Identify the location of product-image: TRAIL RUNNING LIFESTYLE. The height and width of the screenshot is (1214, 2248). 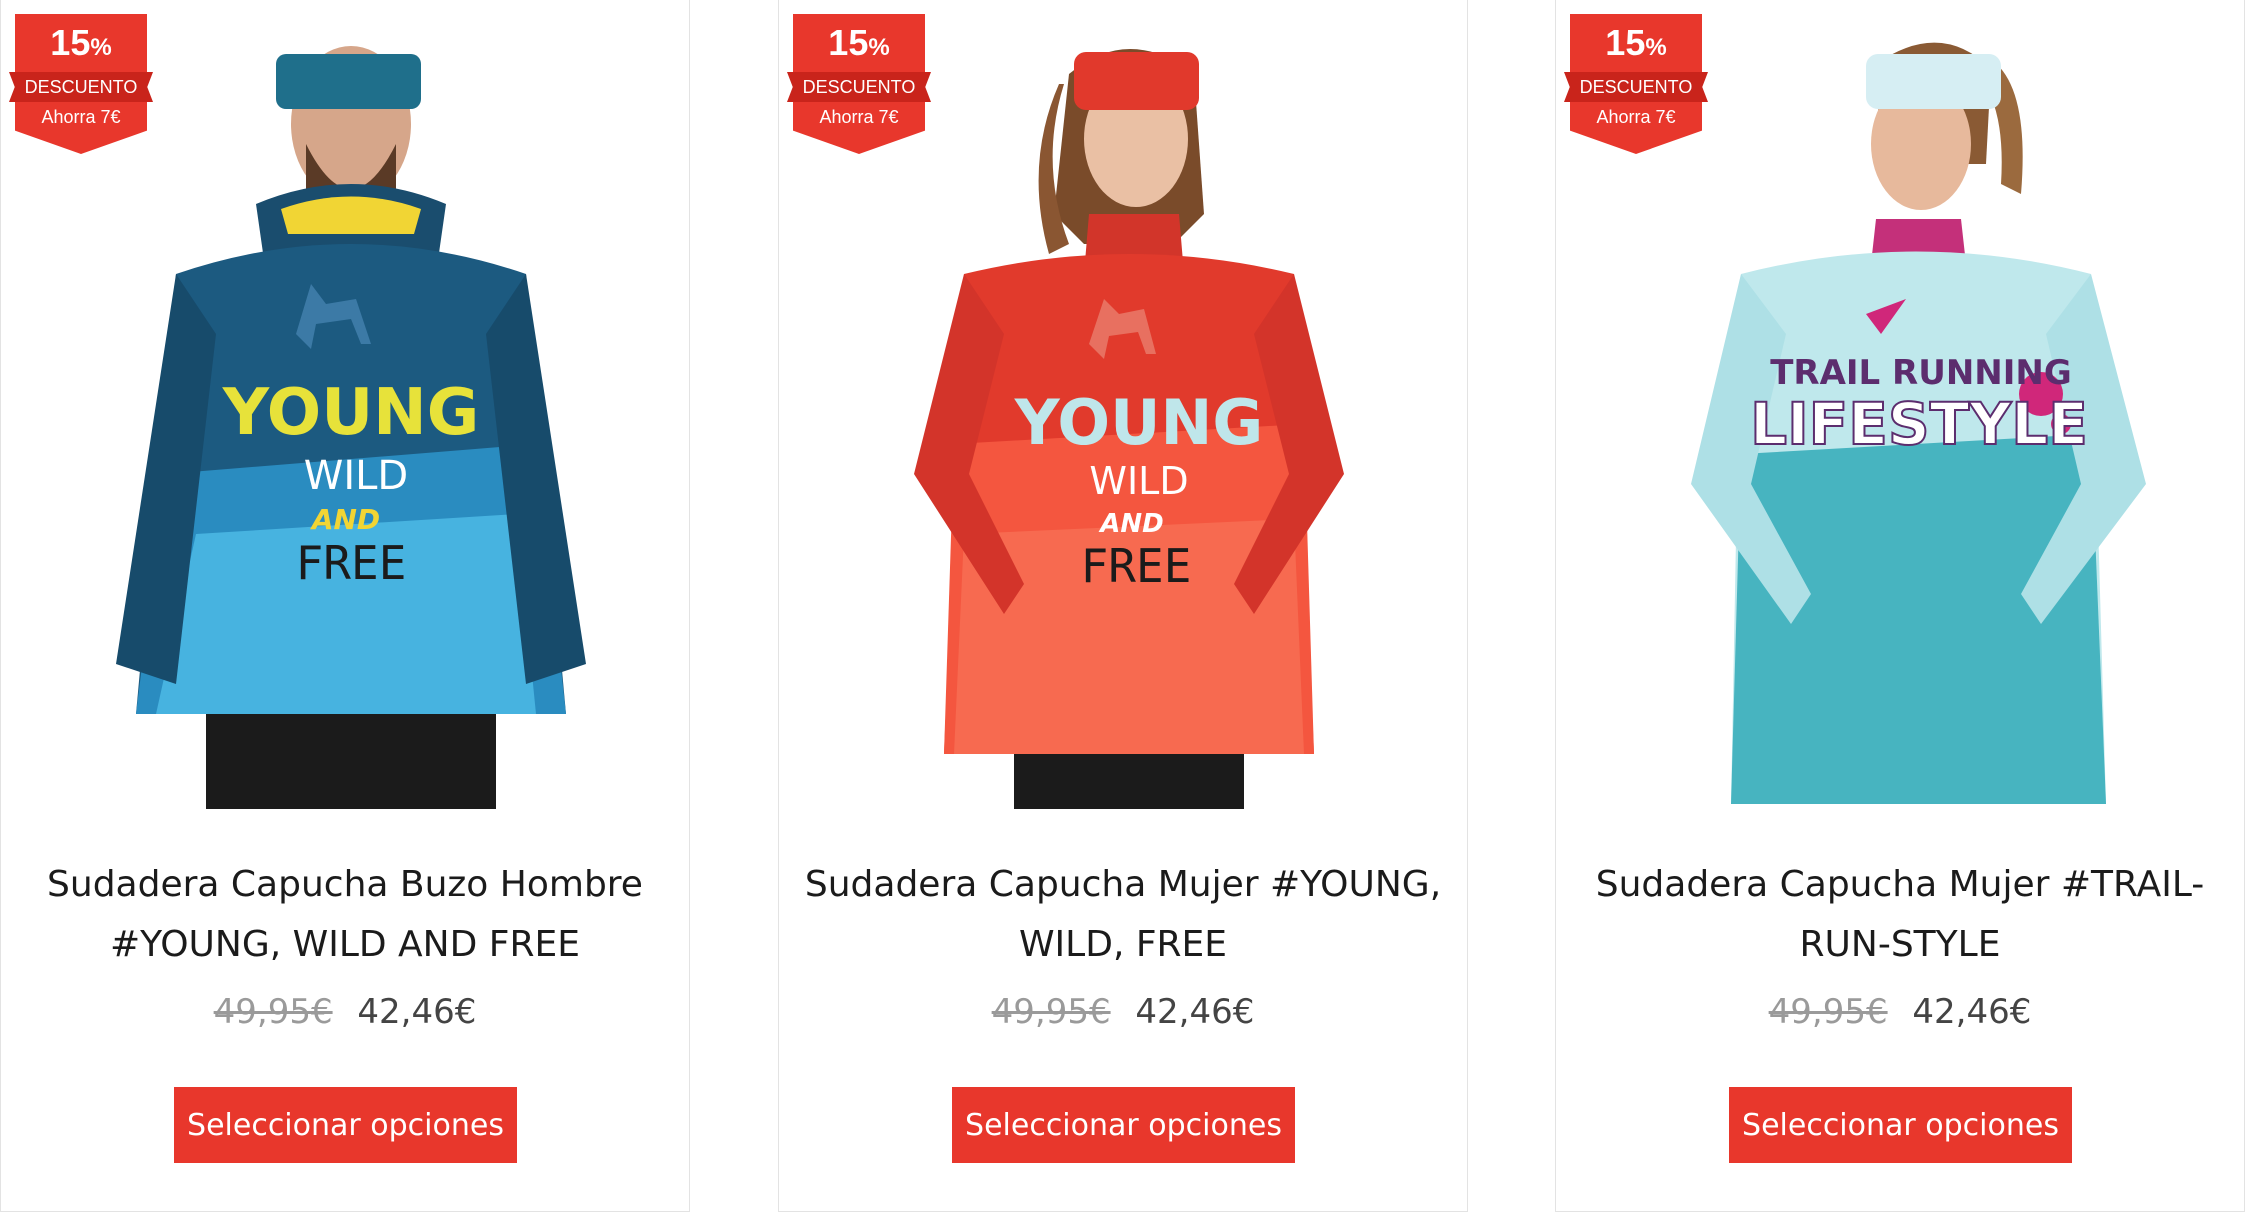
(1901, 411).